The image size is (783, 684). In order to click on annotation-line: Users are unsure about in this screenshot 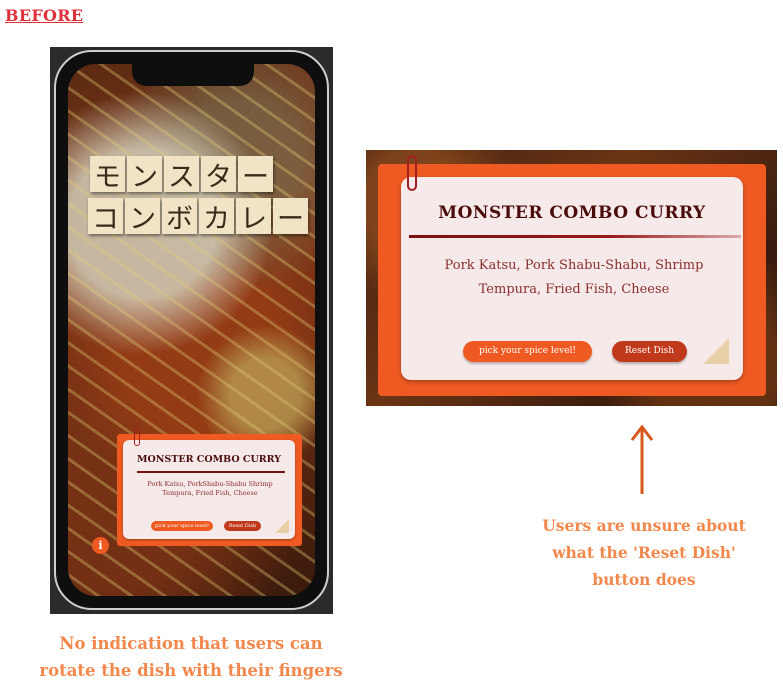, I will do `click(644, 525)`.